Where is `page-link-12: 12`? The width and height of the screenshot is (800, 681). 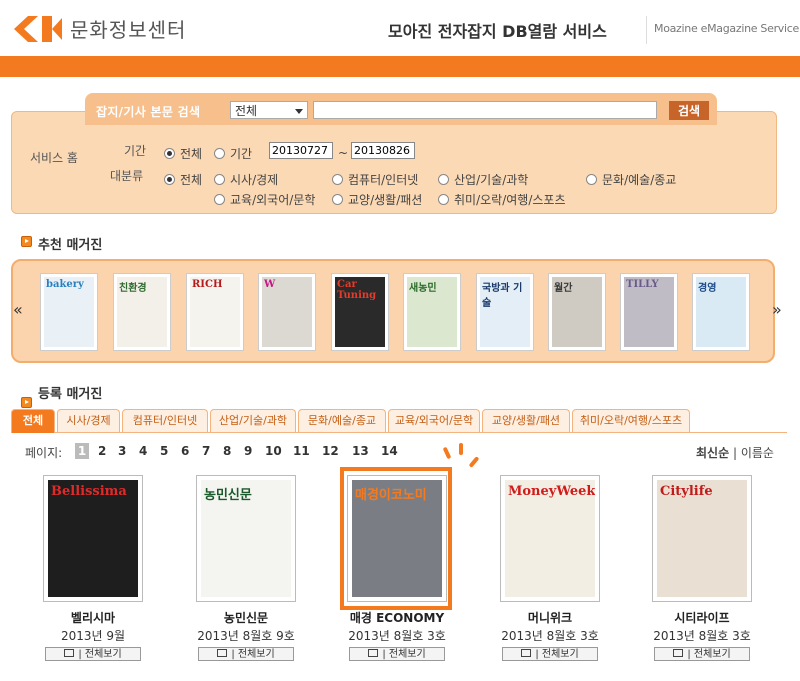
page-link-12: 12 is located at coordinates (330, 451).